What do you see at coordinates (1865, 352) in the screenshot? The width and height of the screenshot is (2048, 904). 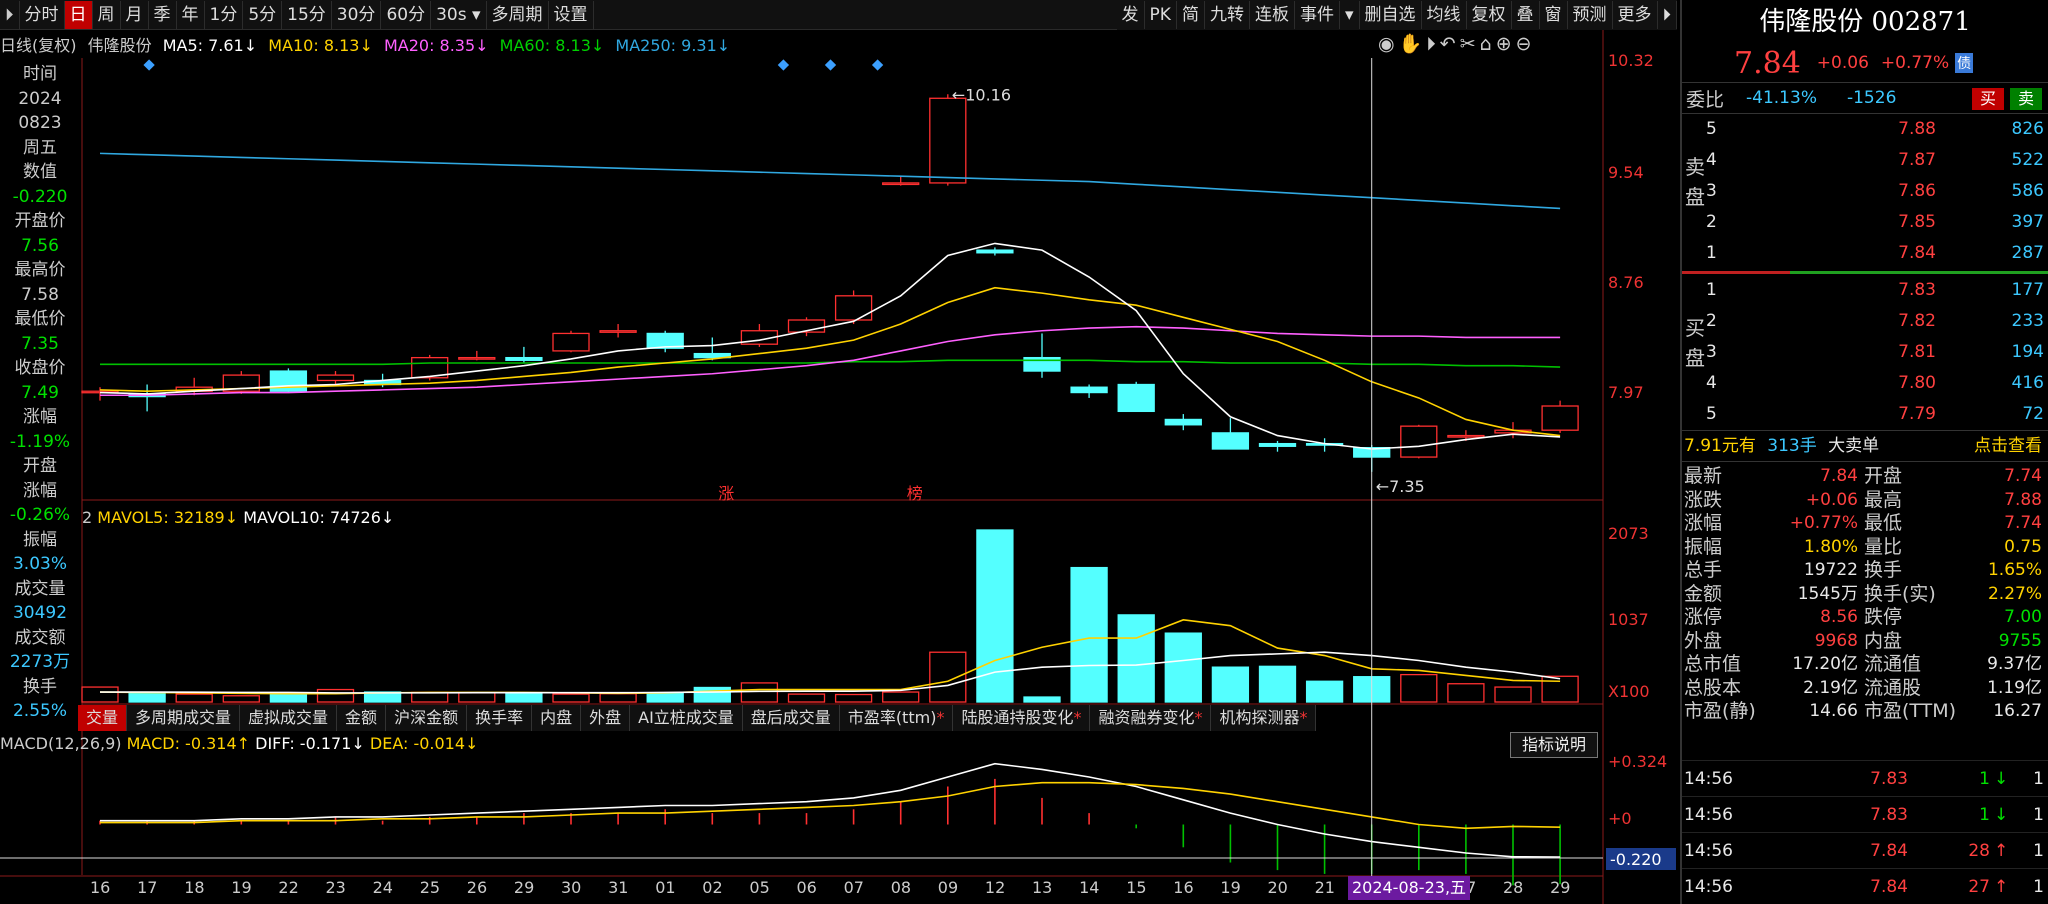 I see `bid-row: 3 7.81 194` at bounding box center [1865, 352].